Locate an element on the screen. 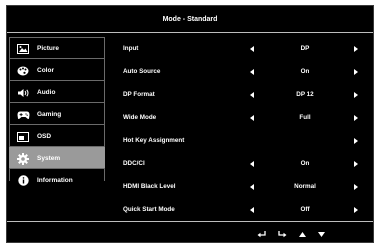  setting-row-hdmi-black-level: HDMI Black Level Normal is located at coordinates (243, 186).